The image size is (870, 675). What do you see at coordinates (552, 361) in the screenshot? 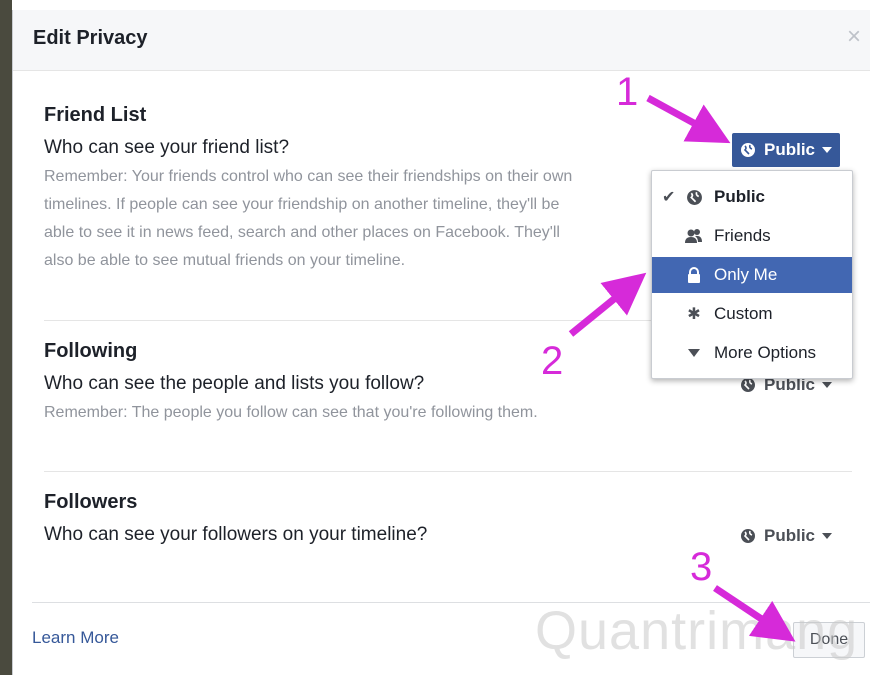
I see `annotation-number-2: 2` at bounding box center [552, 361].